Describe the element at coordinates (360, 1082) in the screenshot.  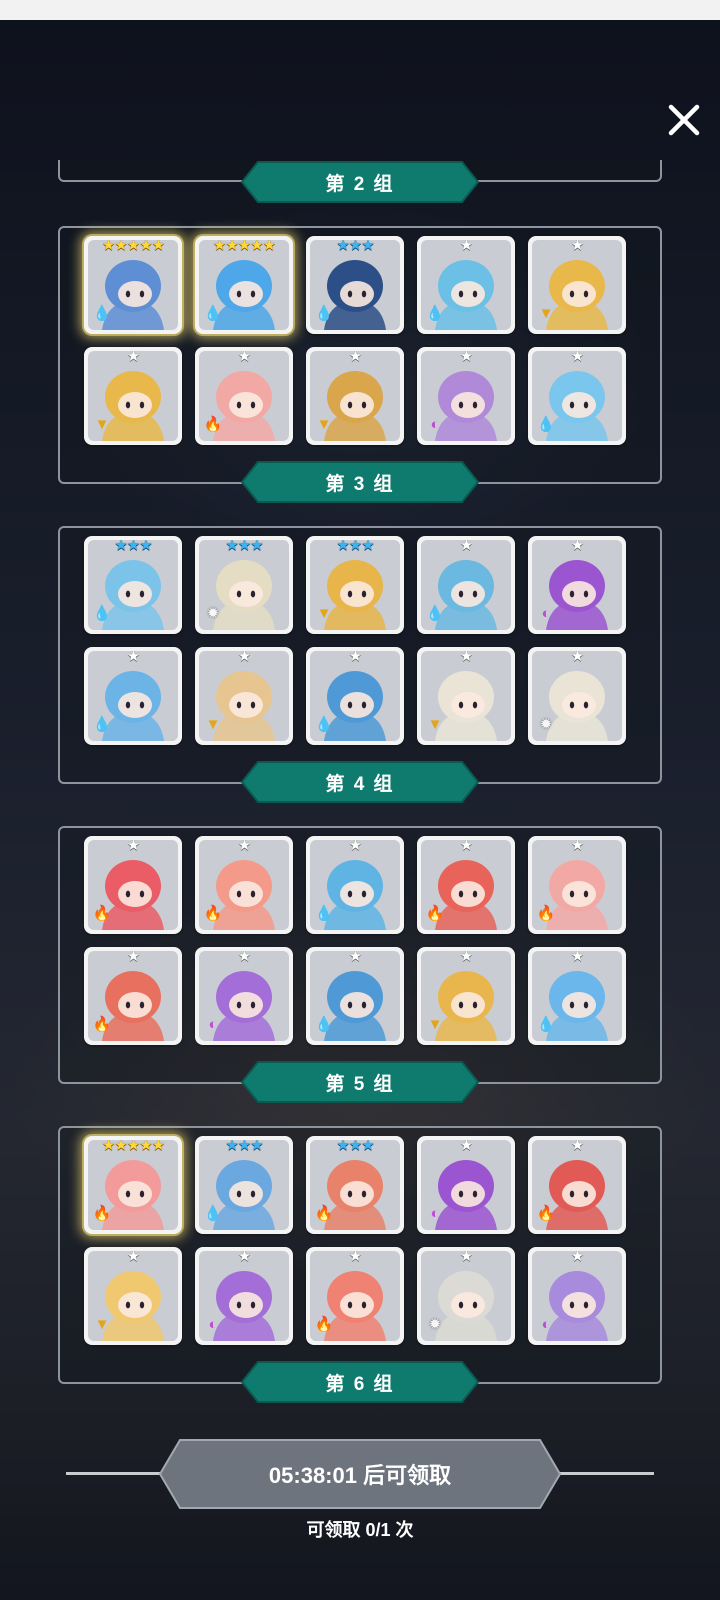
I see `group-header: 第 5 组` at that location.